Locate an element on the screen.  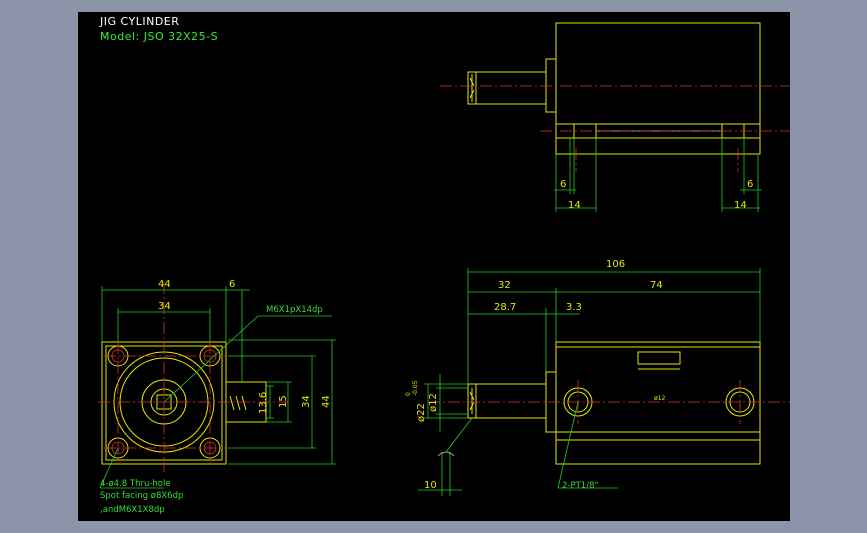
dim-32: 32 is located at coordinates (504, 285).